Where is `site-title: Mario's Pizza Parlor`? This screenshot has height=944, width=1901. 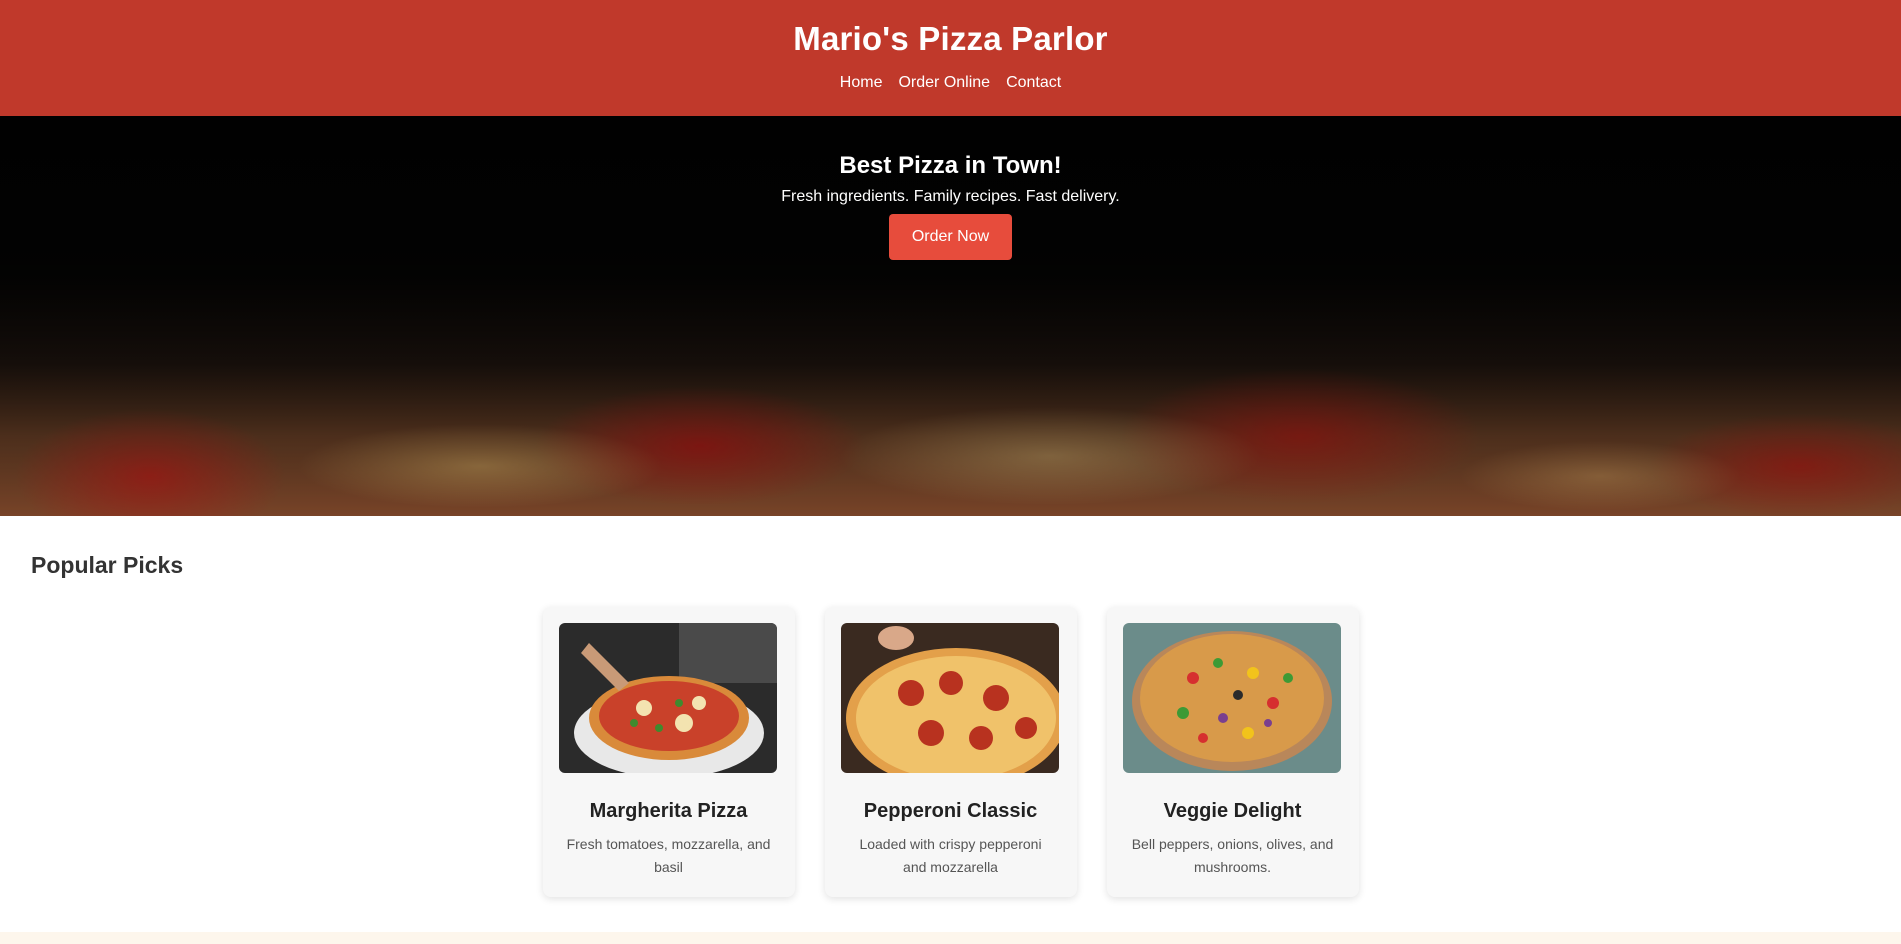
site-title: Mario's Pizza Parlor is located at coordinates (950, 38).